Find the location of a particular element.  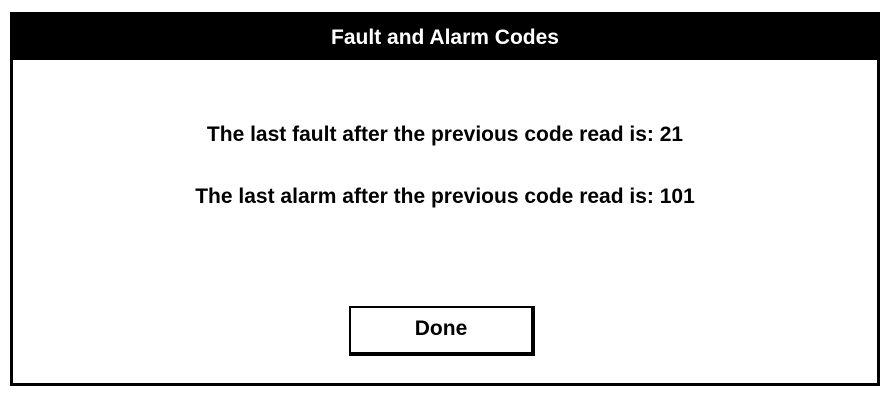

done-button: Done is located at coordinates (442, 331).